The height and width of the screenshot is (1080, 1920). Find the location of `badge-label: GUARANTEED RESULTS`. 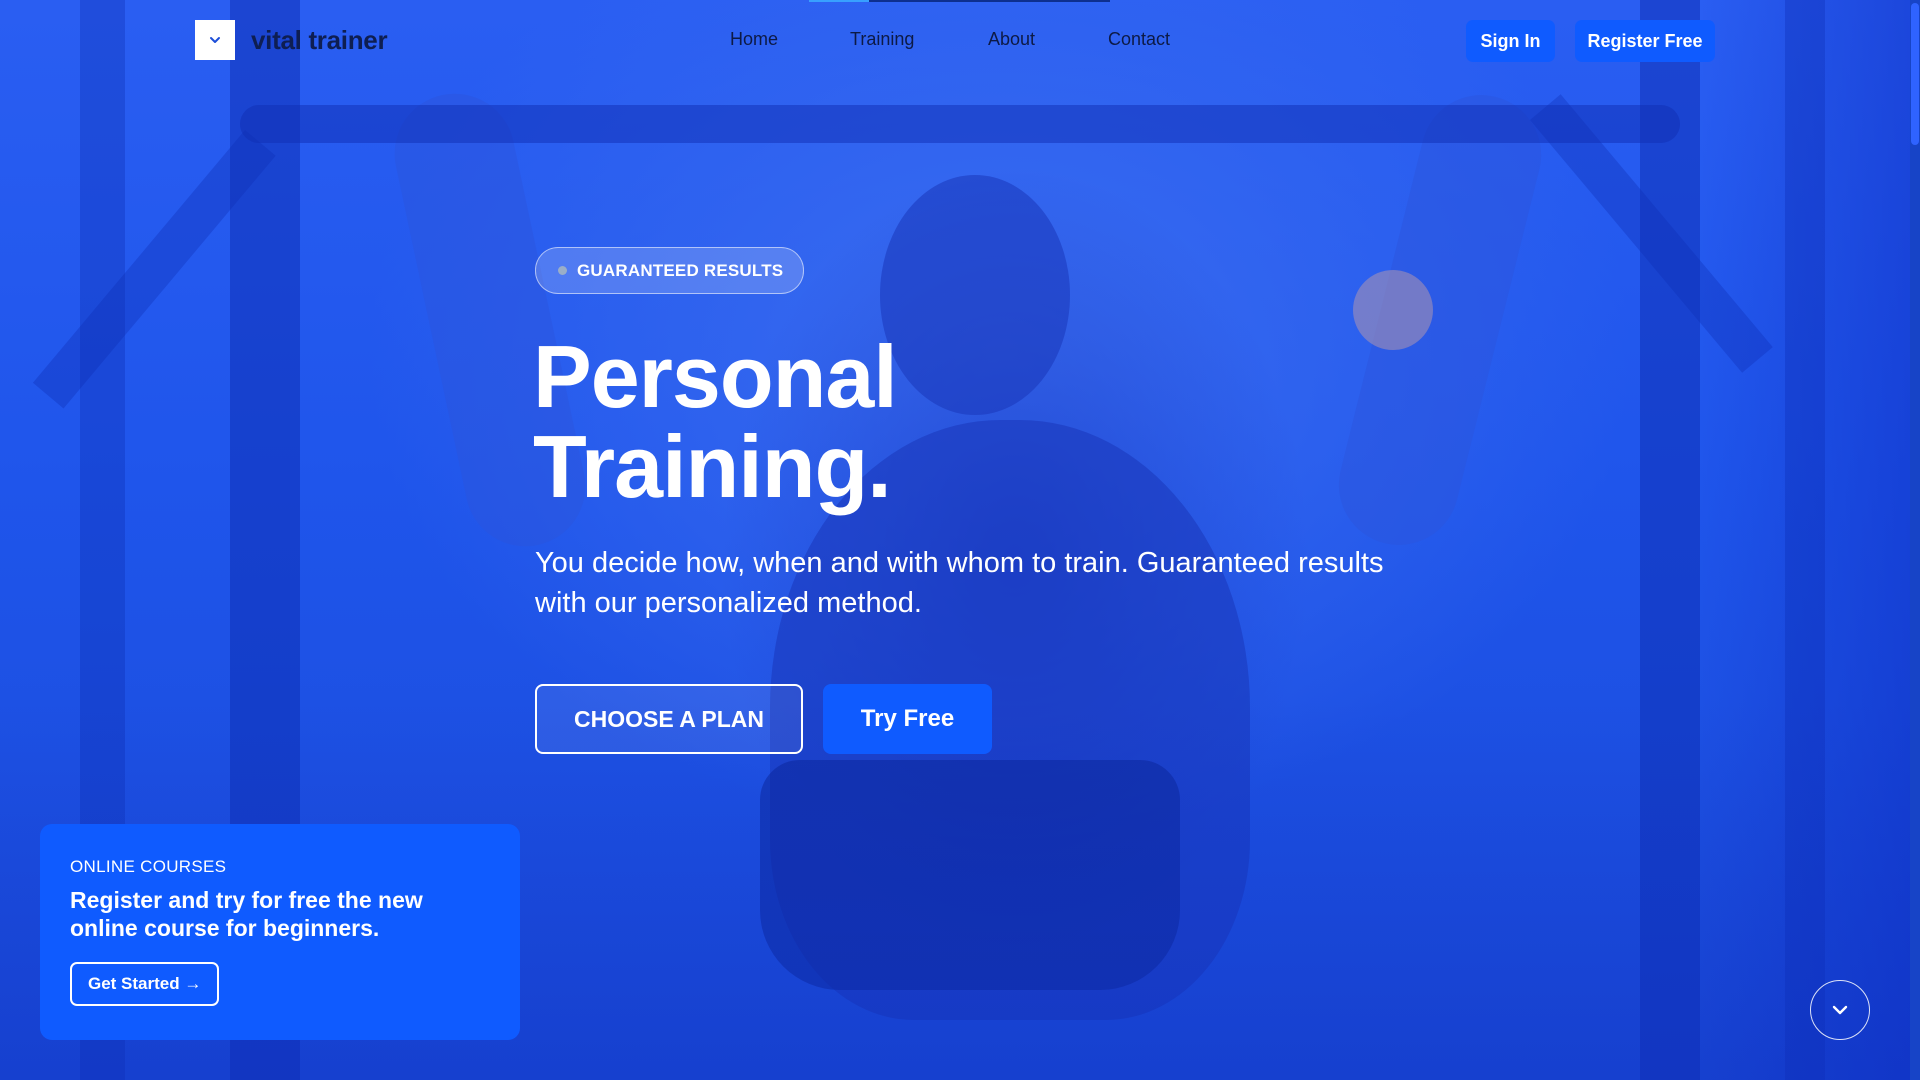

badge-label: GUARANTEED RESULTS is located at coordinates (680, 270).